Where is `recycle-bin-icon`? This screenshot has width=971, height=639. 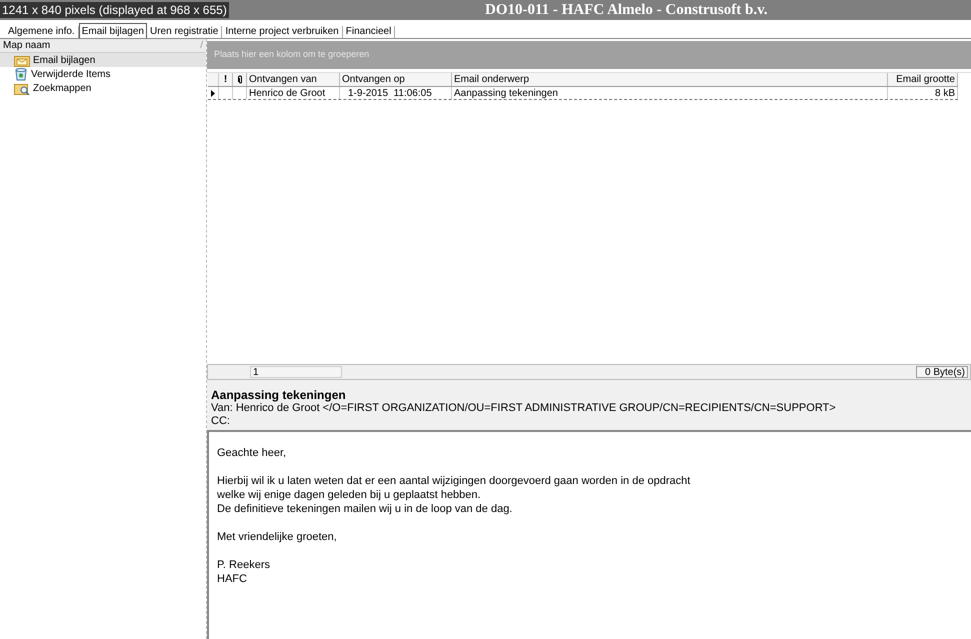 recycle-bin-icon is located at coordinates (21, 74).